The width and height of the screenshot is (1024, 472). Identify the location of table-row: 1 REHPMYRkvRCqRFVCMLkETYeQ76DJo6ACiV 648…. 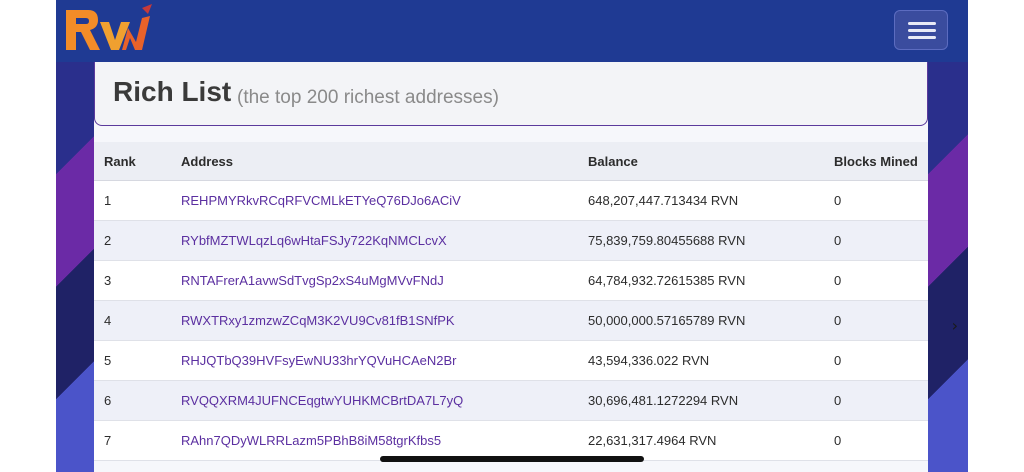
(511, 200).